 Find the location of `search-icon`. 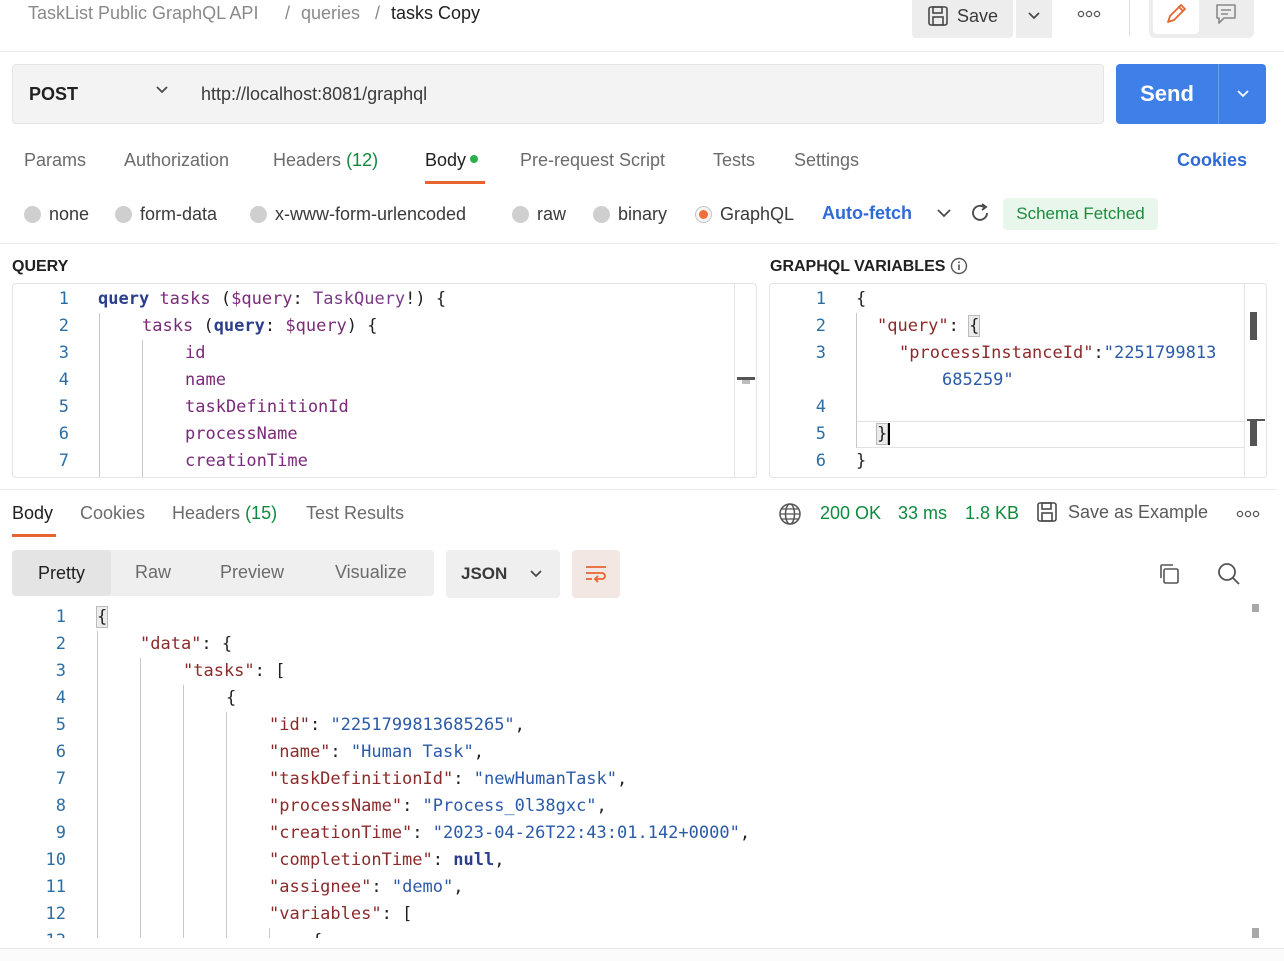

search-icon is located at coordinates (1229, 574).